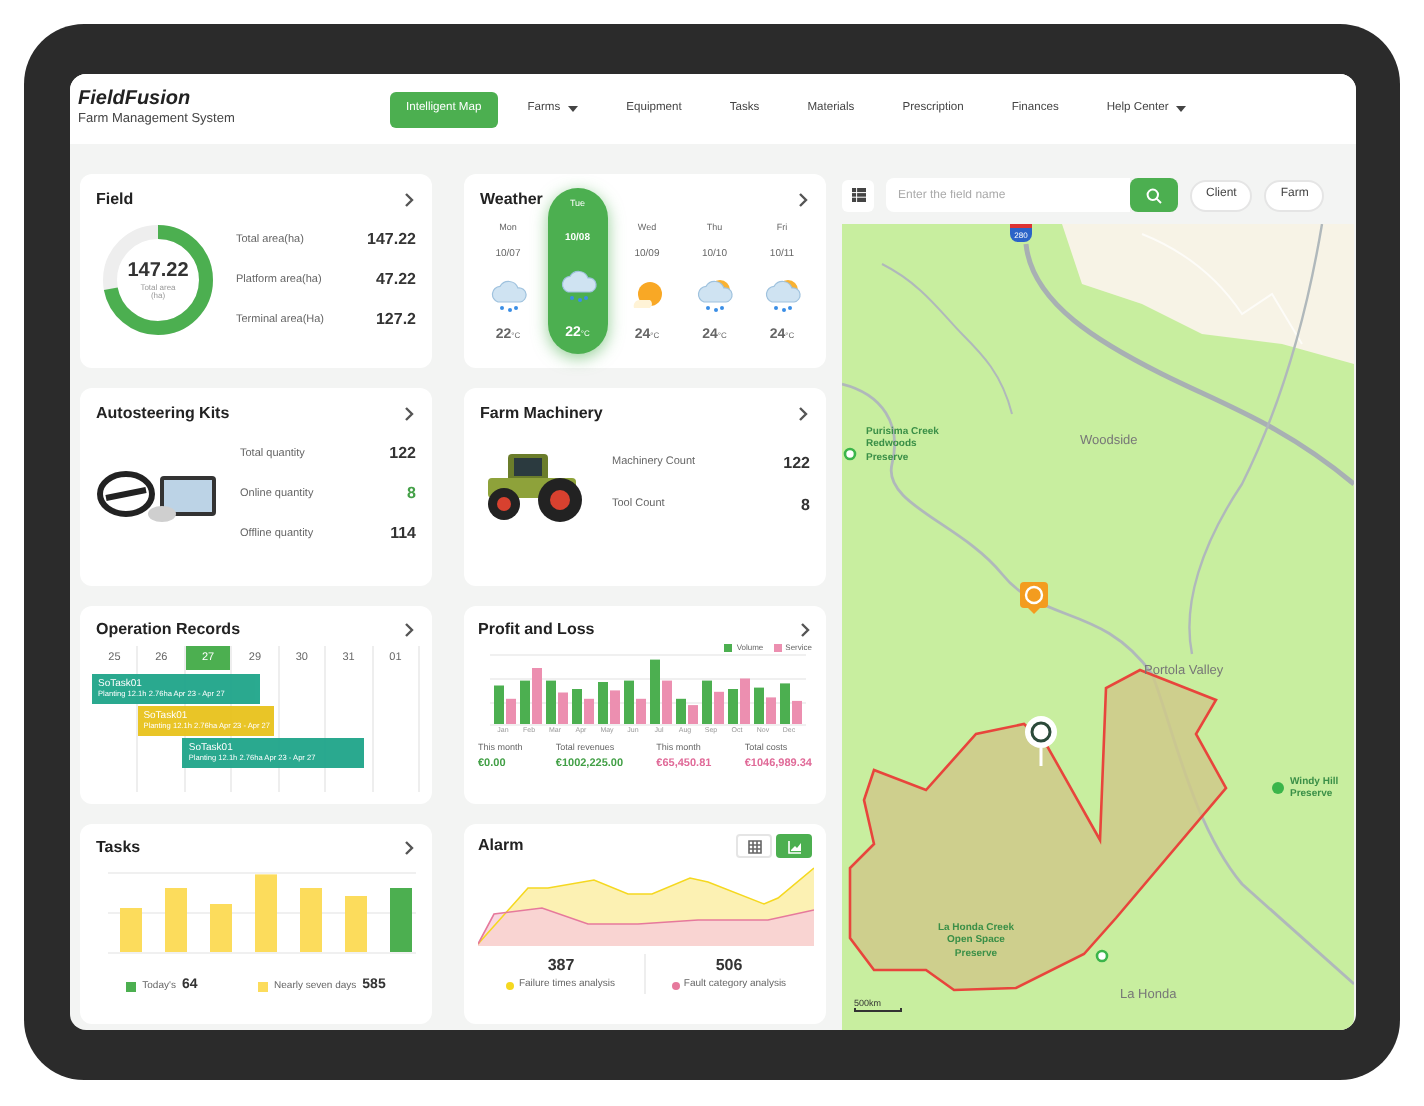 The width and height of the screenshot is (1424, 1106). What do you see at coordinates (163, 414) in the screenshot?
I see `card-title: Autosteering Kits` at bounding box center [163, 414].